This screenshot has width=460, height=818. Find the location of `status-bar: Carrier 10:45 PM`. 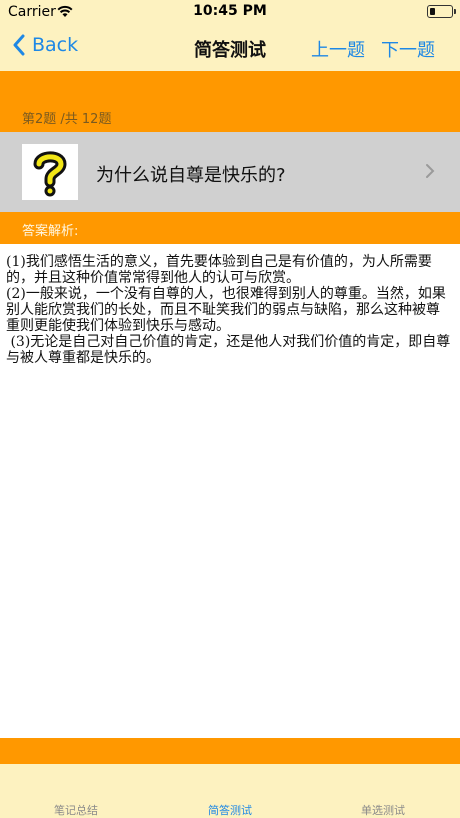

status-bar: Carrier 10:45 PM is located at coordinates (230, 12).